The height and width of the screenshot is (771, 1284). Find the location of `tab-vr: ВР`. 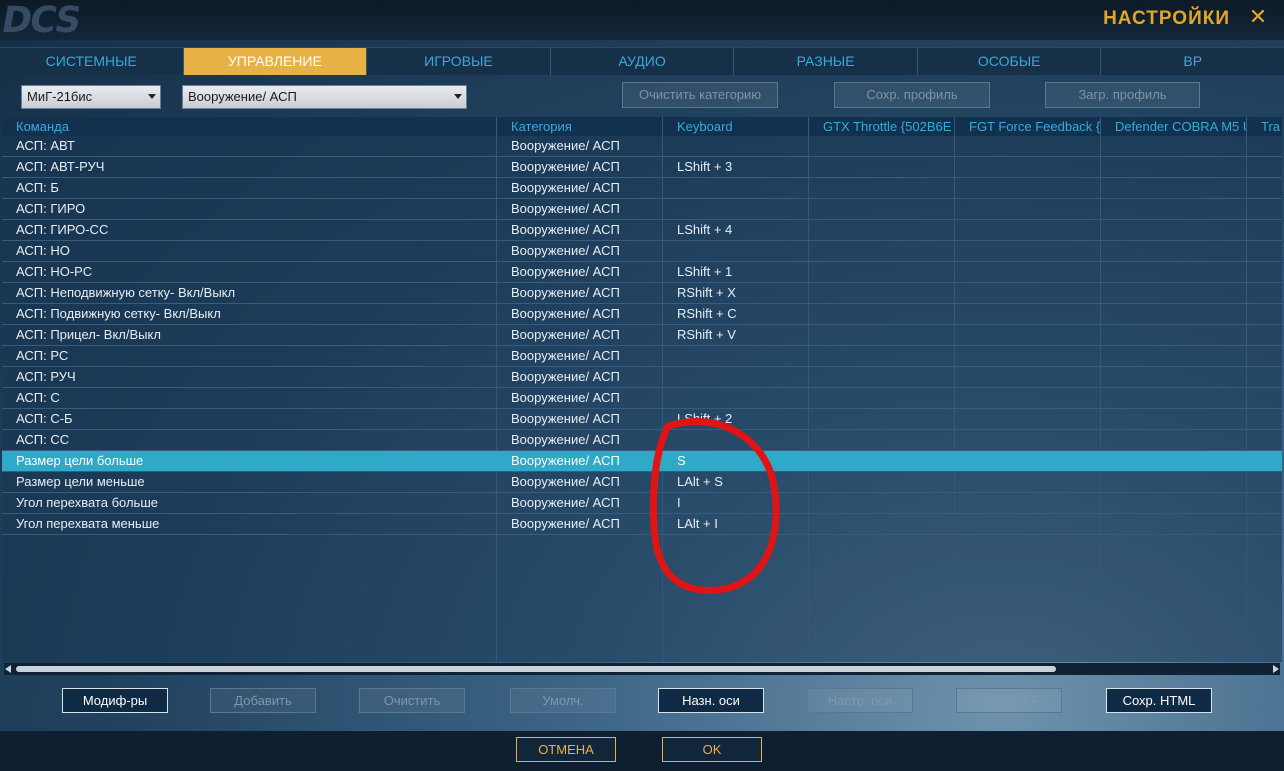

tab-vr: ВР is located at coordinates (1192, 61).